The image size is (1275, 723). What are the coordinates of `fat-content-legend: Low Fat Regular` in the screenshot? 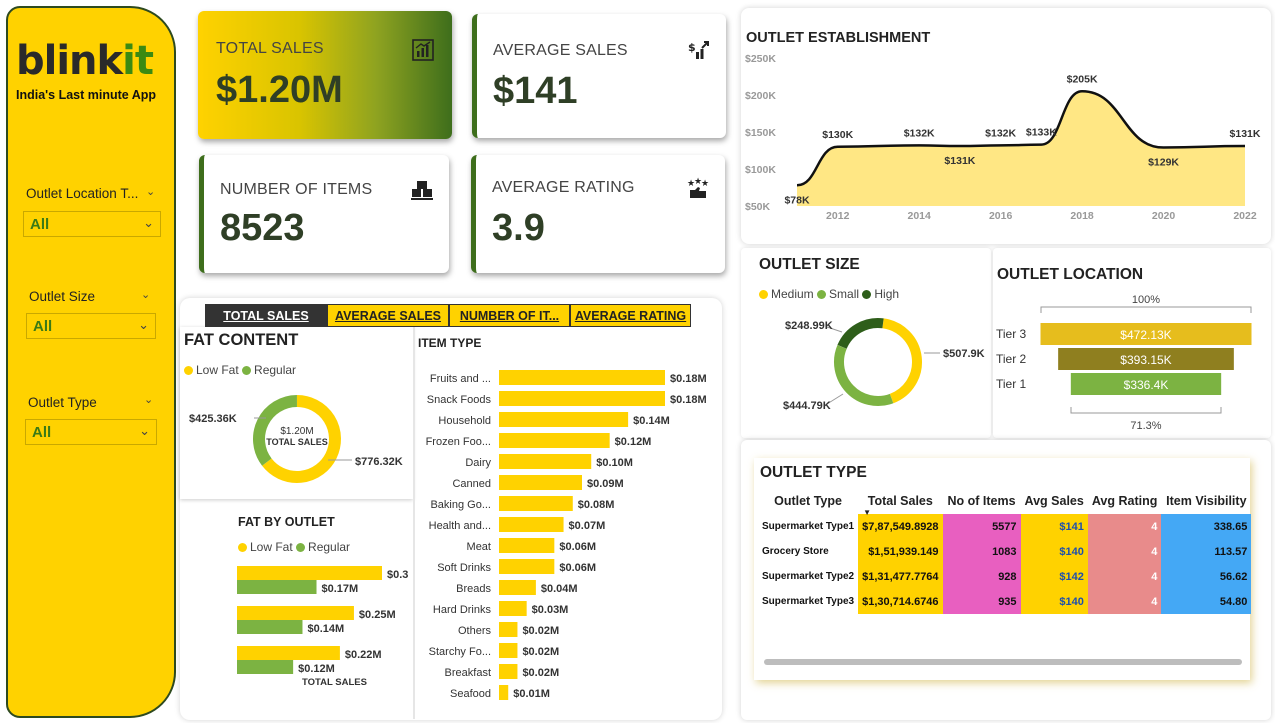 It's located at (240, 370).